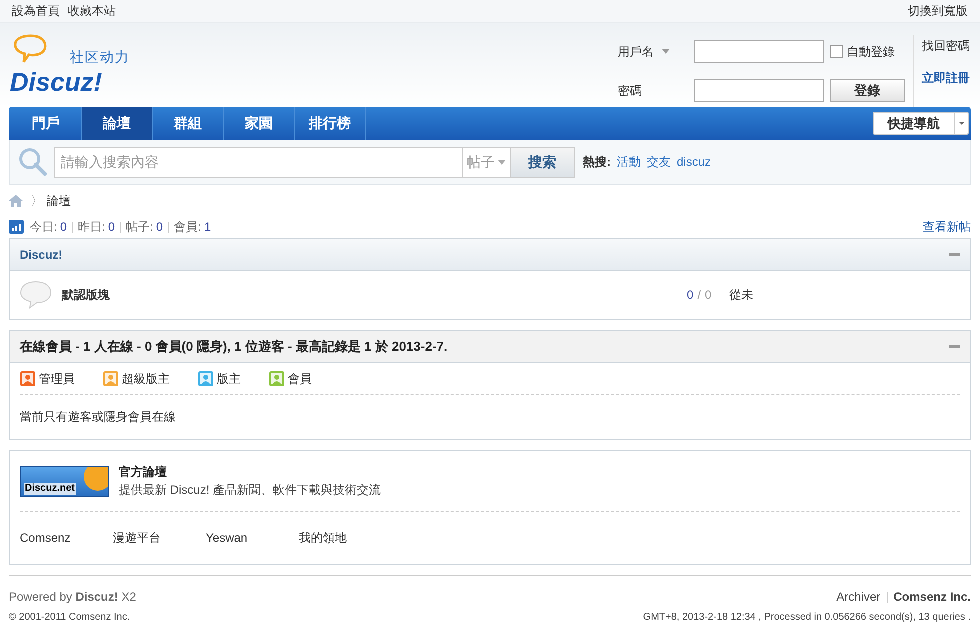  I want to click on friend-link: 漫遊平台, so click(159, 538).